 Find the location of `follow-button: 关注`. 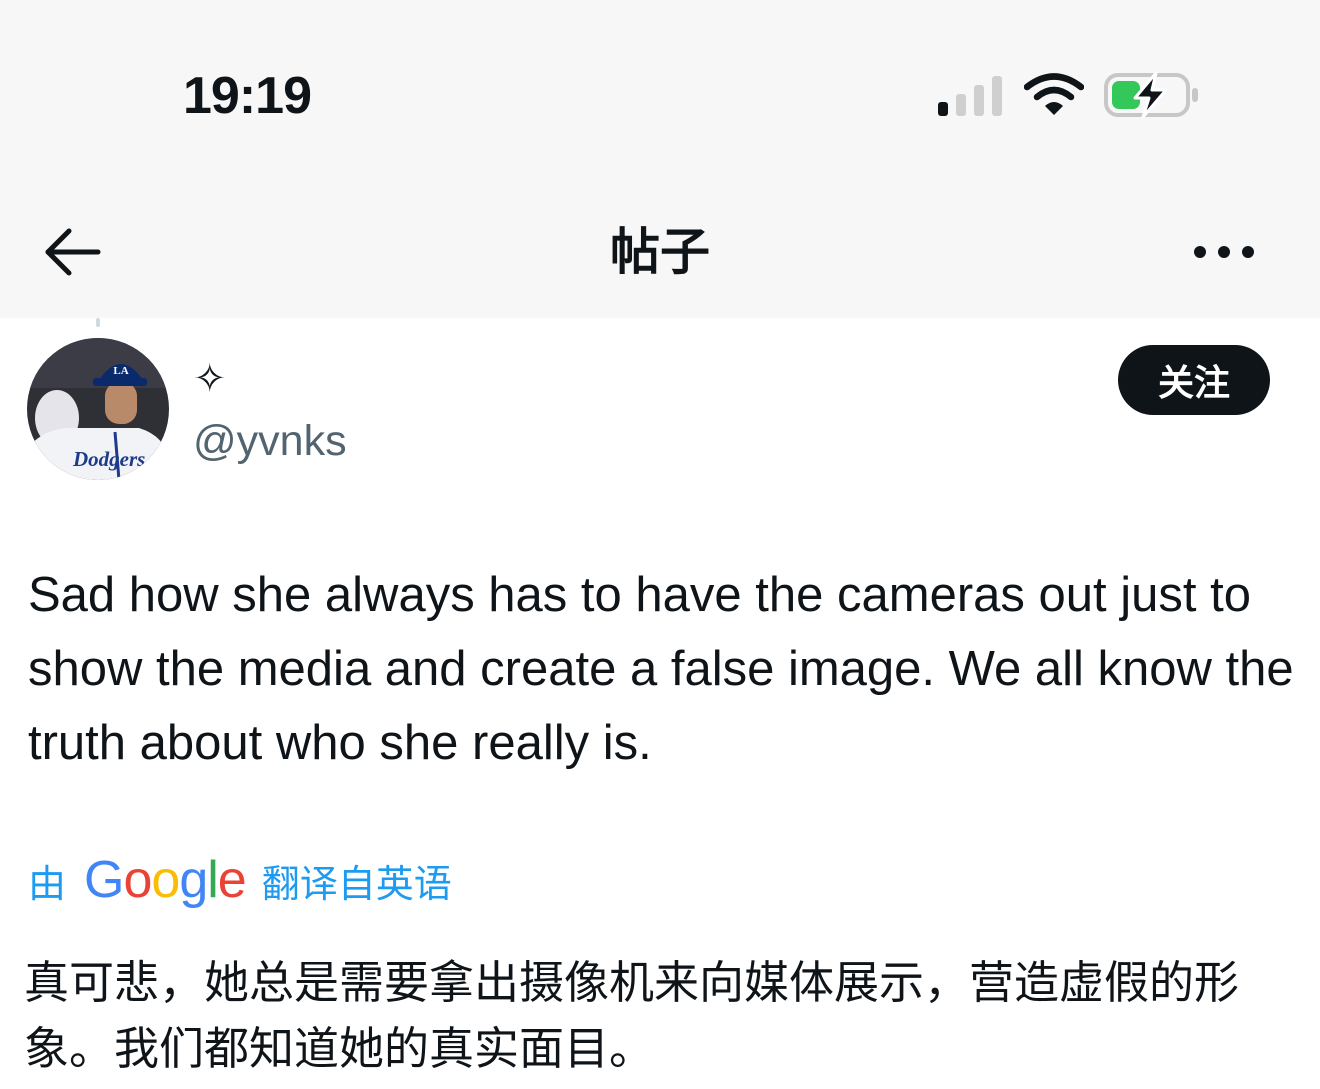

follow-button: 关注 is located at coordinates (1194, 380).